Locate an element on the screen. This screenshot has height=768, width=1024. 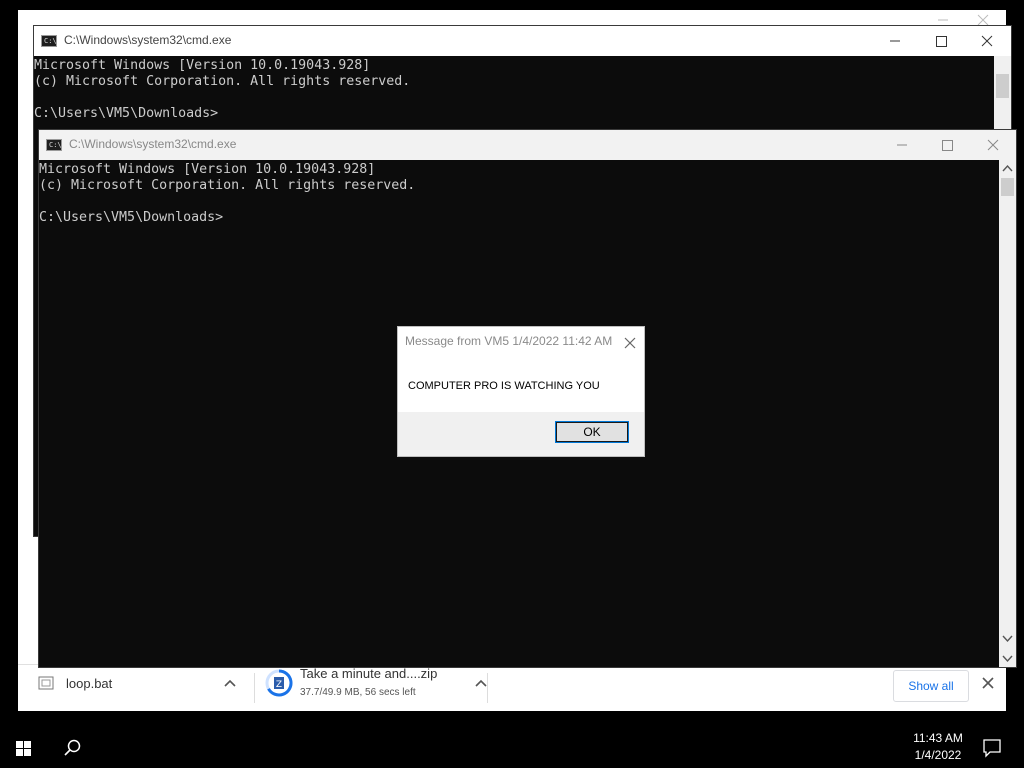
file-icon is located at coordinates (46, 683).